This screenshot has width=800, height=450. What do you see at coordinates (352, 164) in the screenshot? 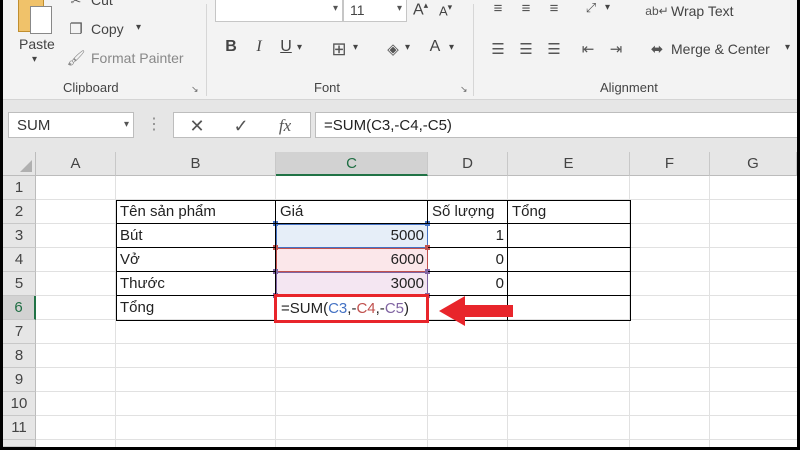
I see `column-header-c: C` at bounding box center [352, 164].